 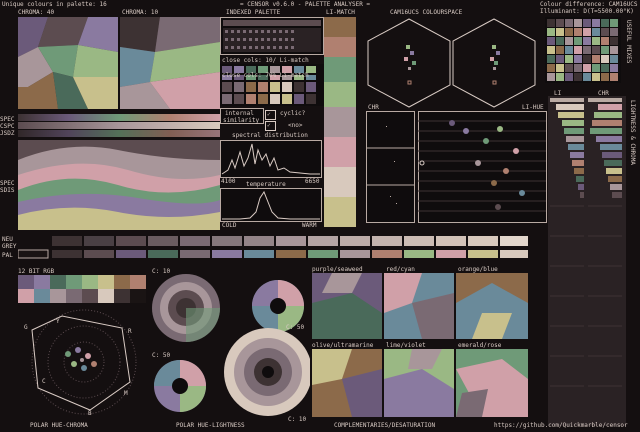 What do you see at coordinates (270, 126) in the screenshot?
I see `cyclic-checkbox: ✓` at bounding box center [270, 126].